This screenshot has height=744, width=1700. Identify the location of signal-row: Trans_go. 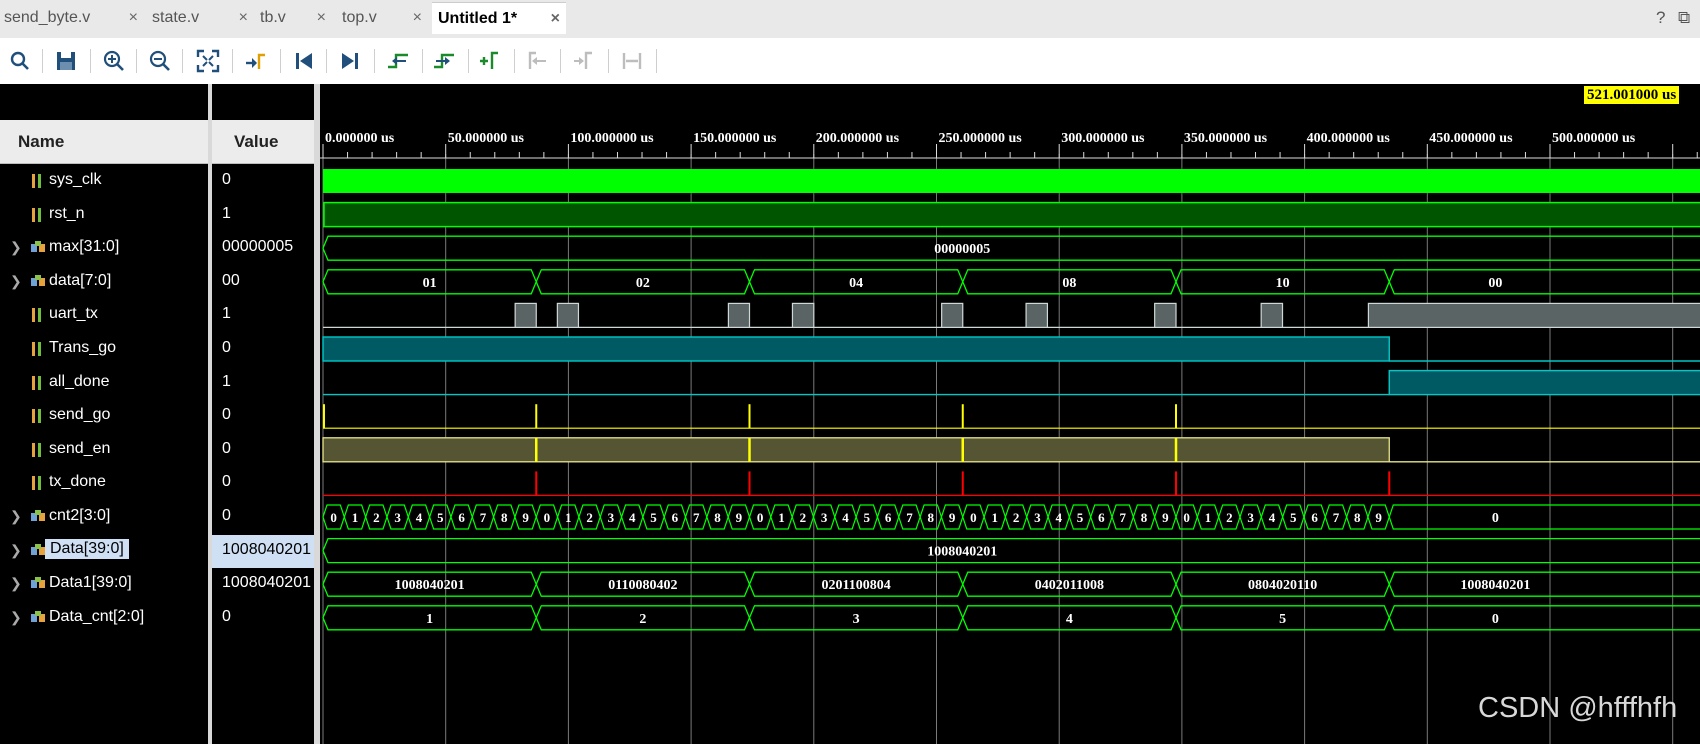
(104, 349).